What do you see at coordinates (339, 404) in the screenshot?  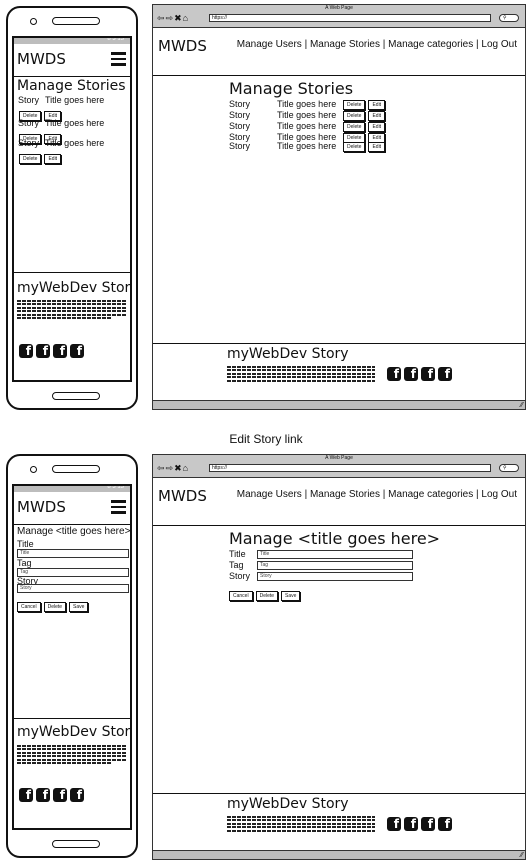 I see `status-bar` at bounding box center [339, 404].